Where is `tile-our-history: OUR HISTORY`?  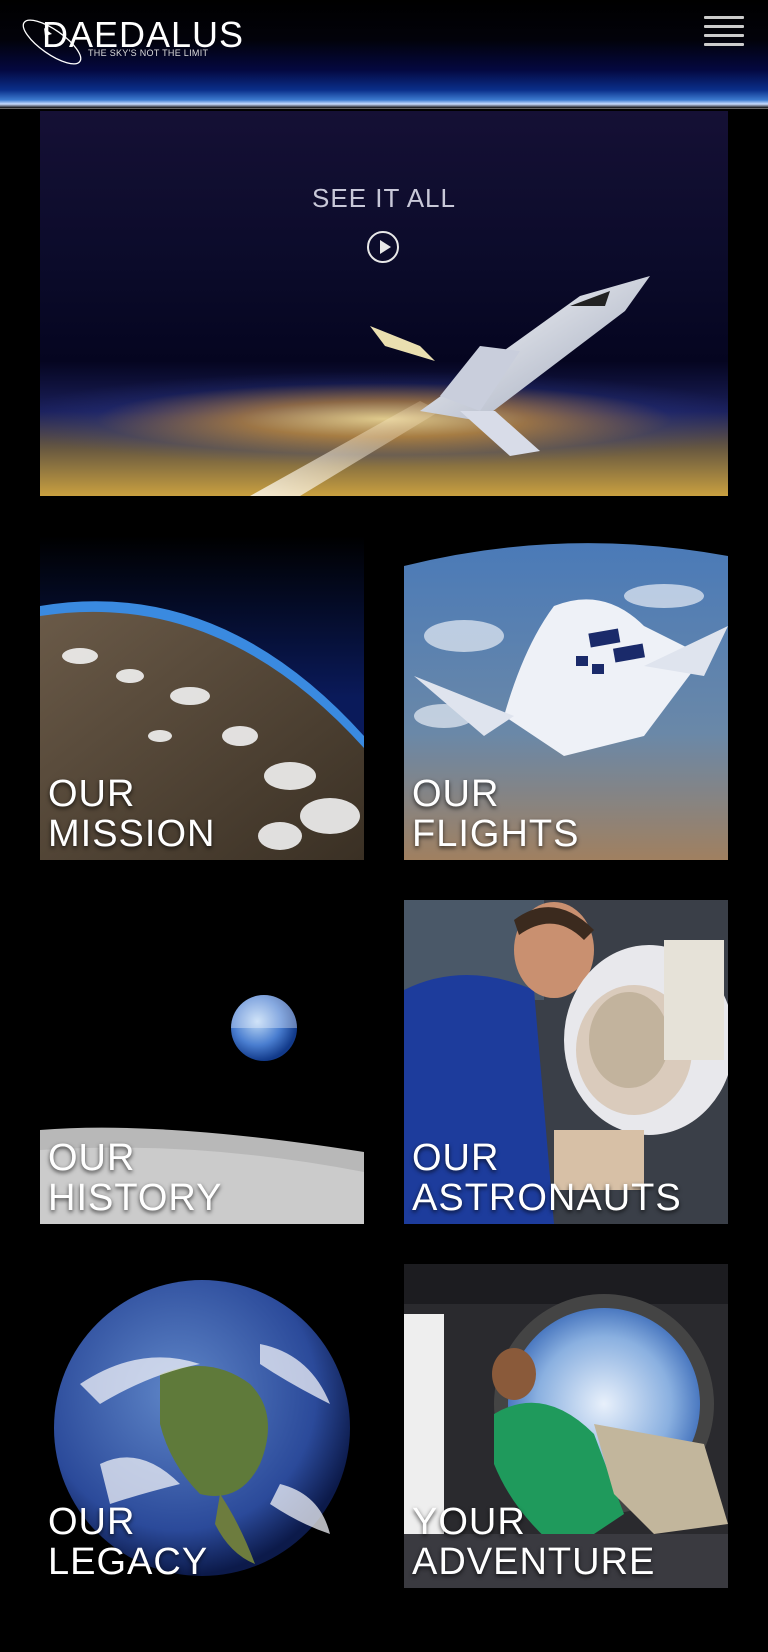 tile-our-history: OUR HISTORY is located at coordinates (202, 1062).